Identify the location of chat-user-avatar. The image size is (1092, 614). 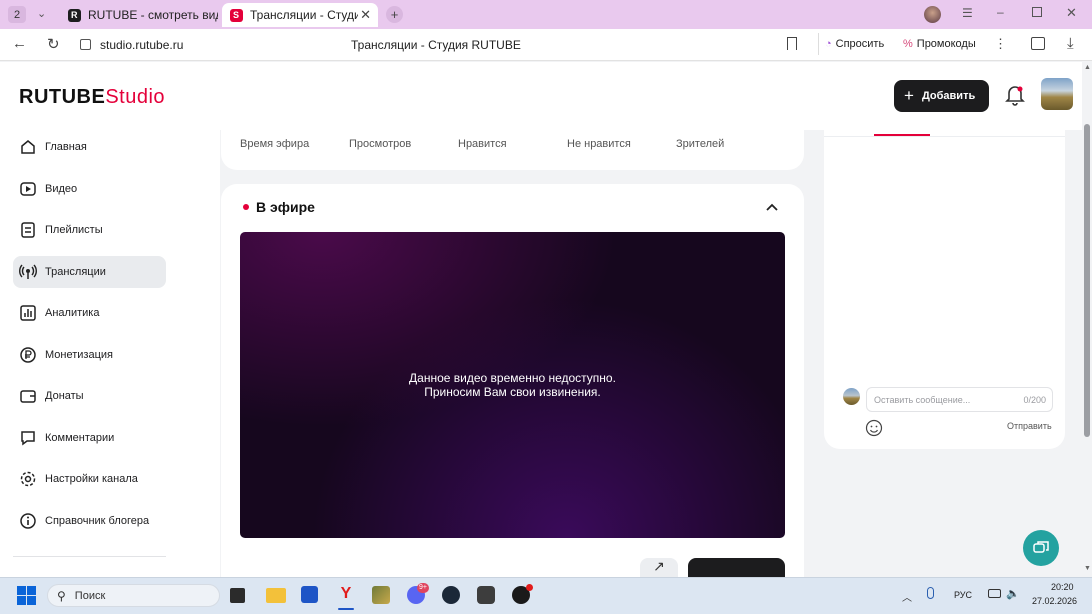
(851, 396).